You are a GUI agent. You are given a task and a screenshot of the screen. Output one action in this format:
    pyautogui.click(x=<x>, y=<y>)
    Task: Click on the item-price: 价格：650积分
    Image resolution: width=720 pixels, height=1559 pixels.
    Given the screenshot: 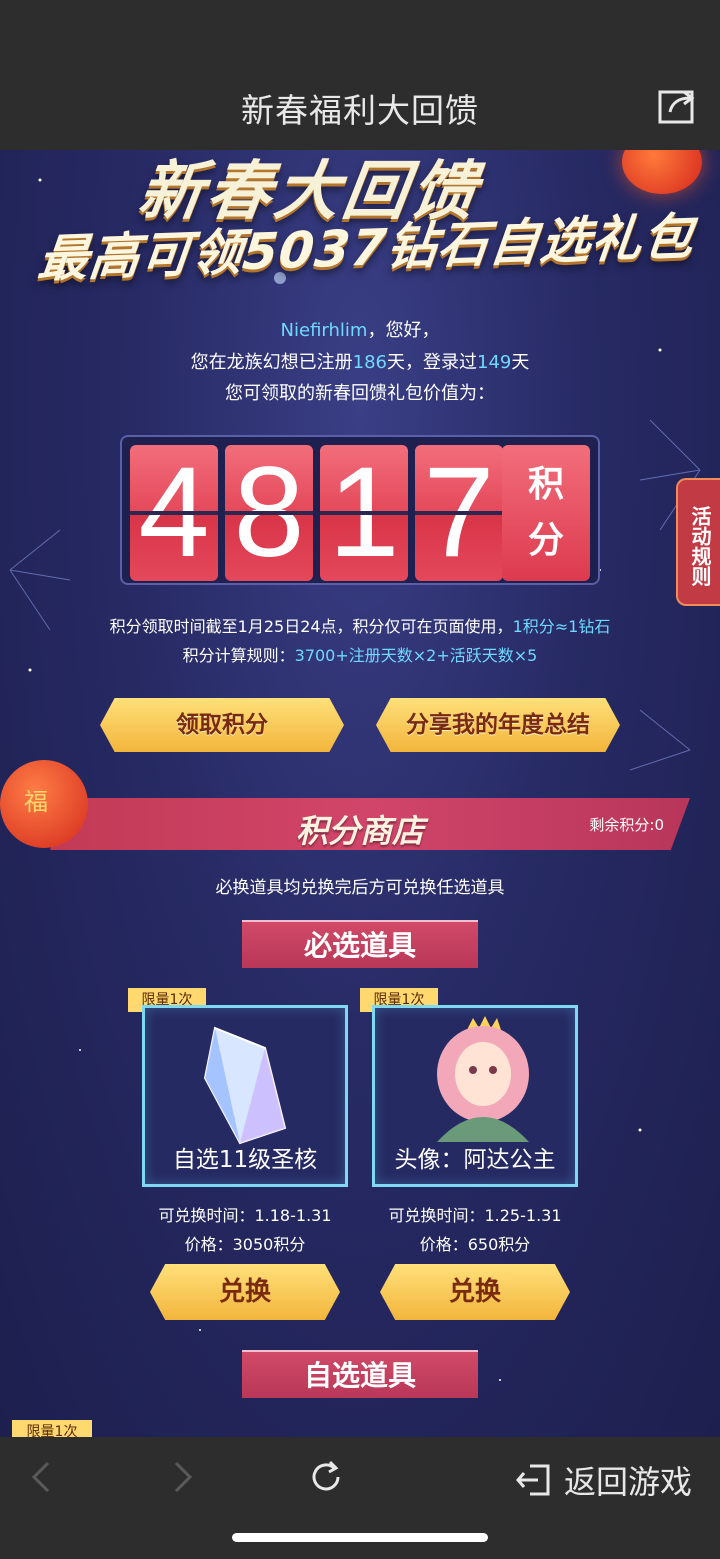 What is the action you would take?
    pyautogui.click(x=475, y=1244)
    